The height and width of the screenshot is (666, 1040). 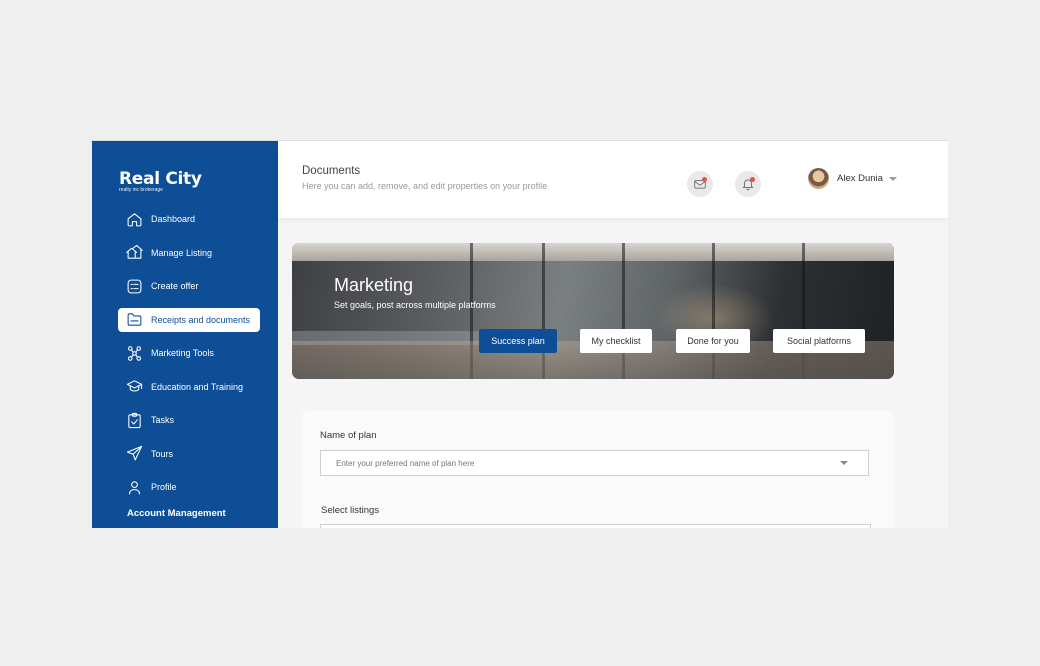 I want to click on offer-icon, so click(x=134, y=286).